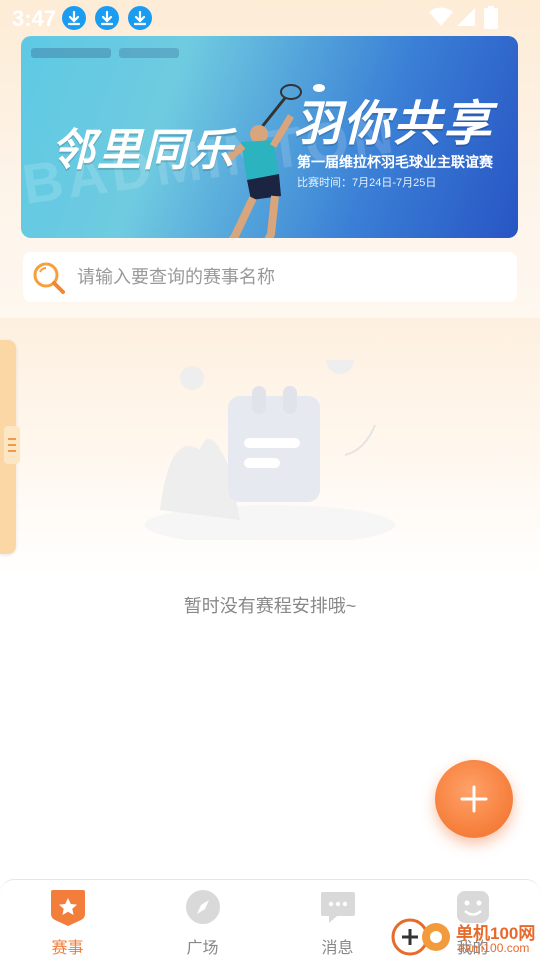  I want to click on banner-subtitle: 第一届维拉杯羽毛球业主联谊赛, so click(395, 162).